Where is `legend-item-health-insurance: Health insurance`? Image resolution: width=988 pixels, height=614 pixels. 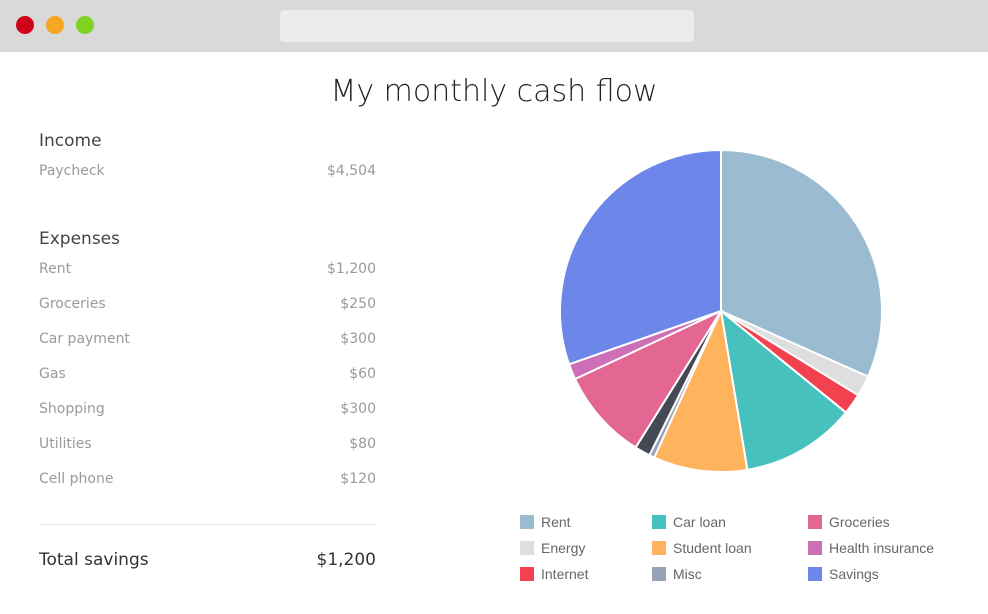 legend-item-health-insurance: Health insurance is located at coordinates (871, 548).